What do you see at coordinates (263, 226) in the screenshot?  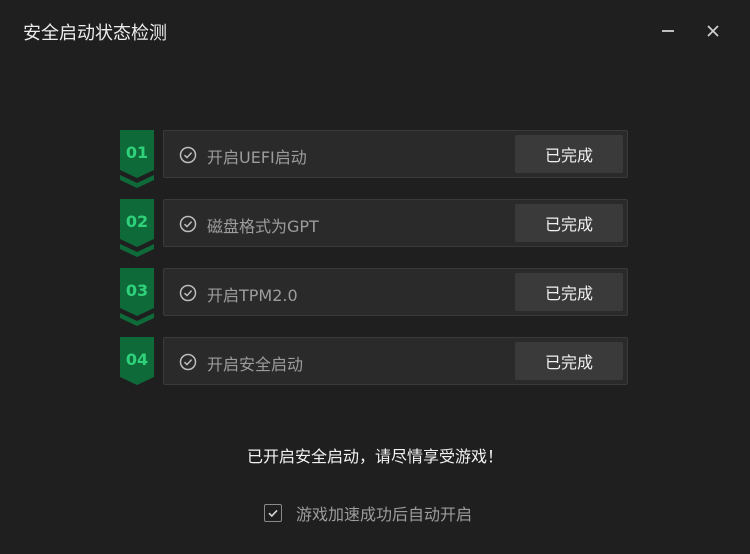 I see `step-label: 磁盘格式为GPT` at bounding box center [263, 226].